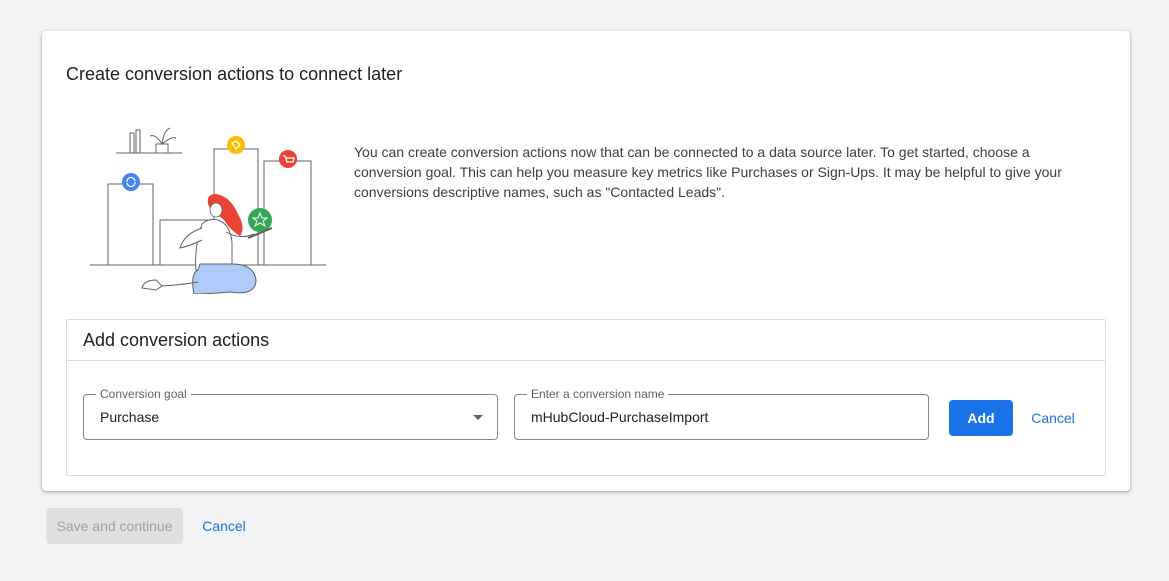  Describe the element at coordinates (1053, 418) in the screenshot. I see `cancel-add-button: Cancel` at that location.